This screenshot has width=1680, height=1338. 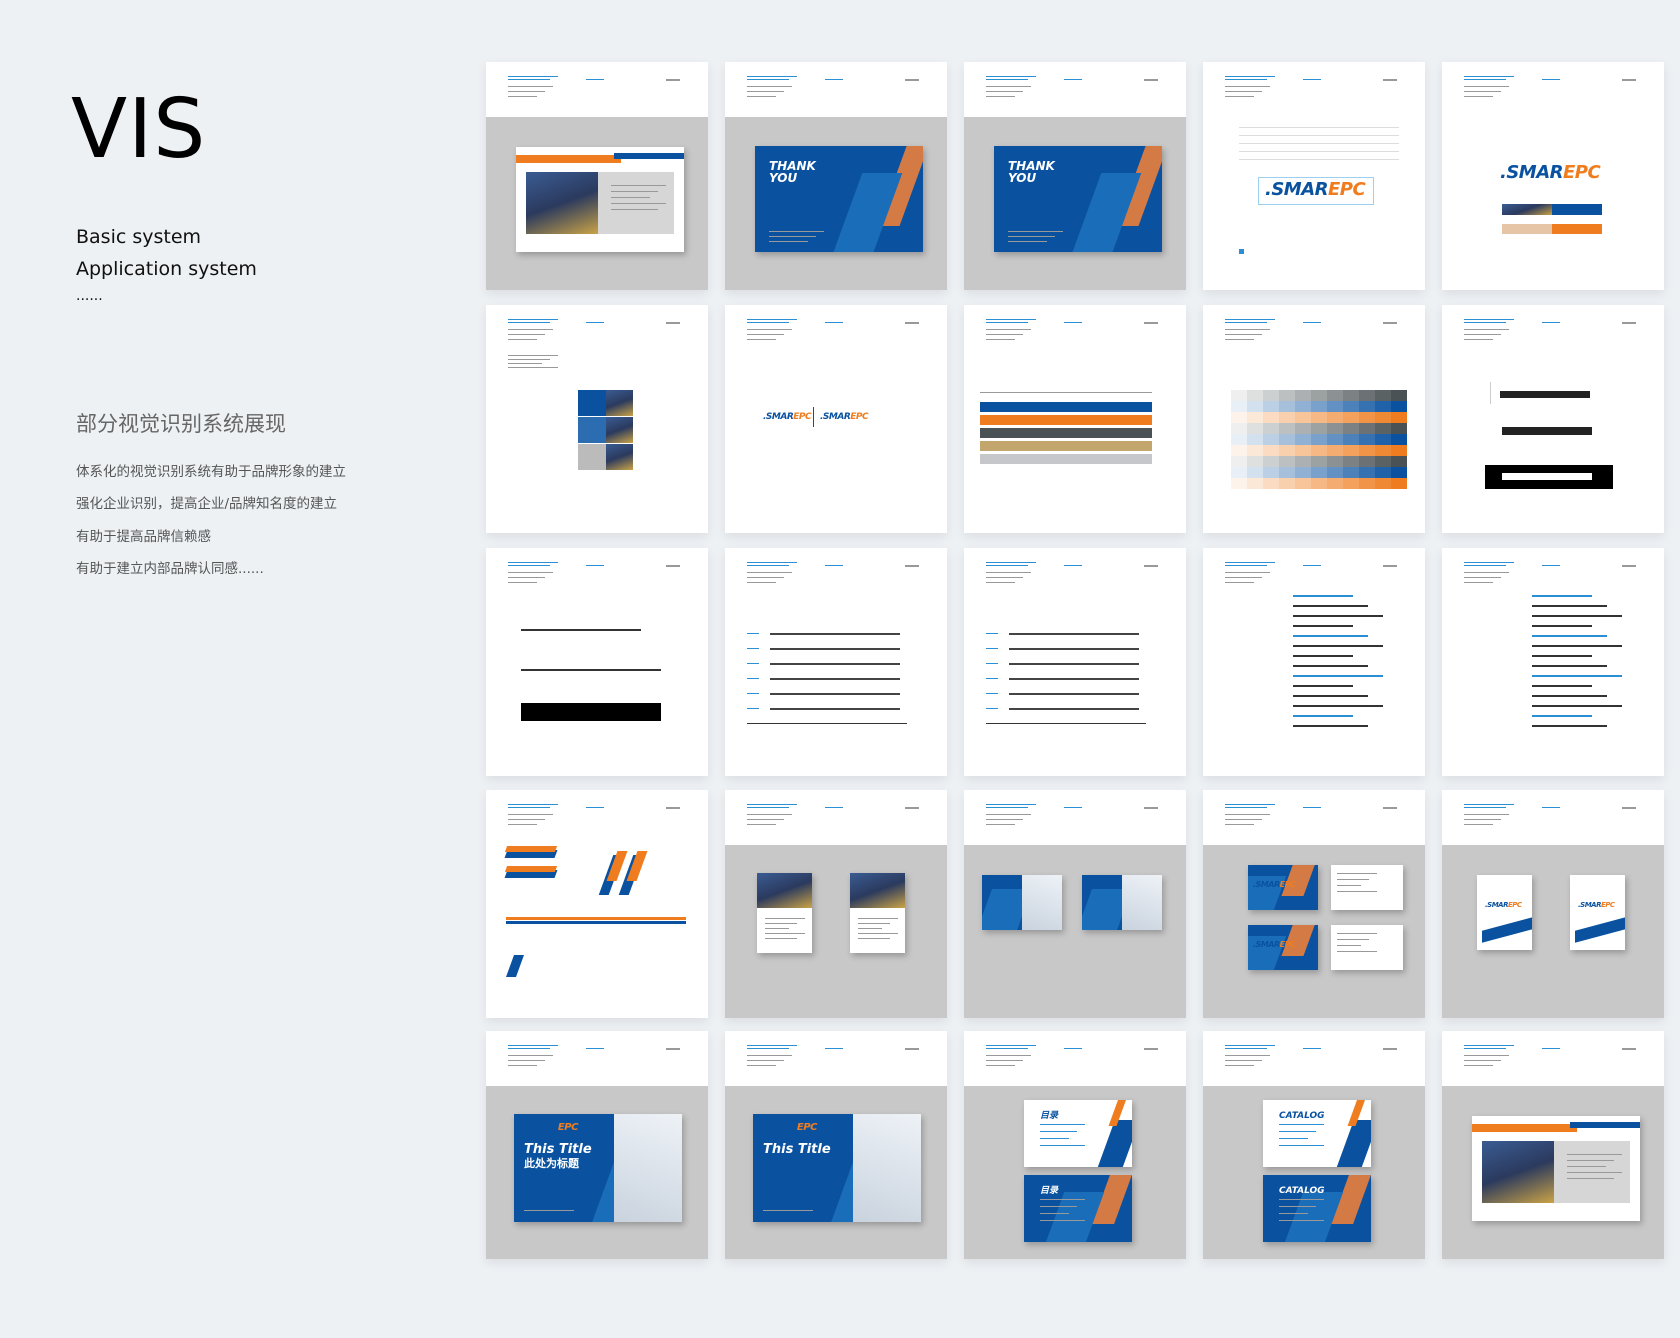 I want to click on vis-page-thumbnail: CATALOG CATALOG, so click(x=1314, y=1145).